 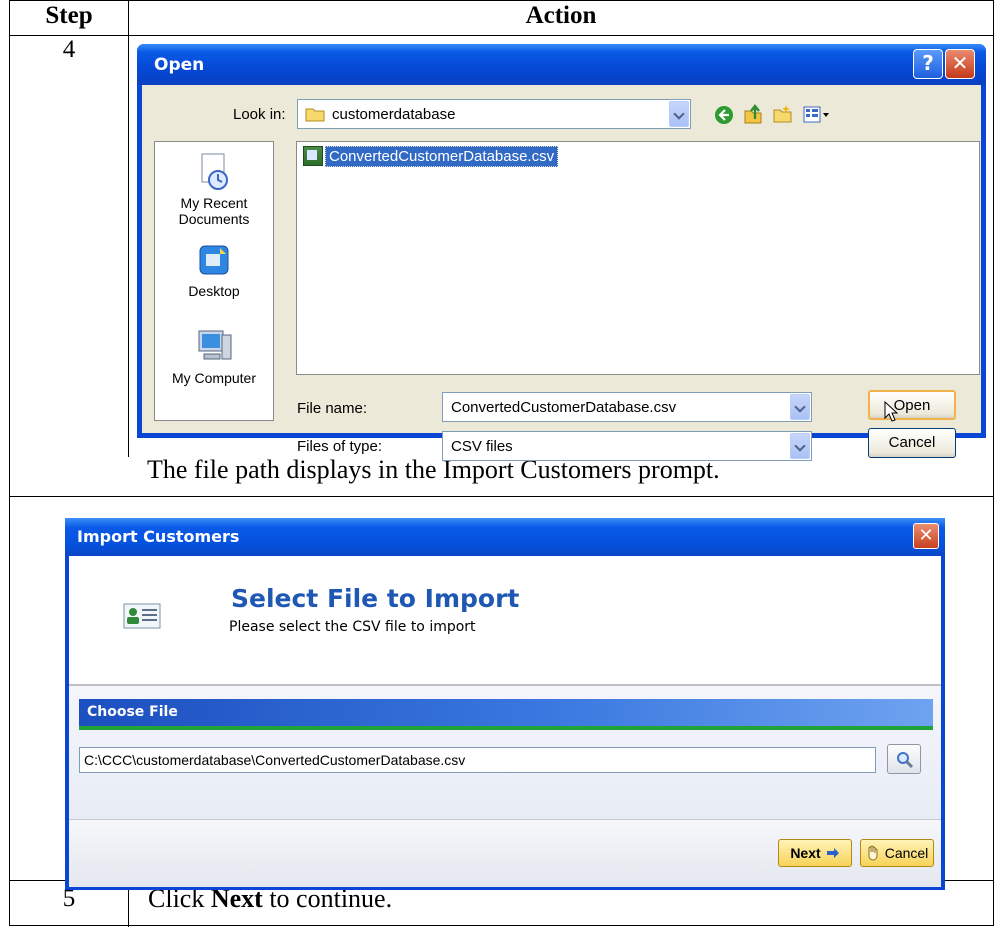 What do you see at coordinates (214, 260) in the screenshot?
I see `desktop-icon` at bounding box center [214, 260].